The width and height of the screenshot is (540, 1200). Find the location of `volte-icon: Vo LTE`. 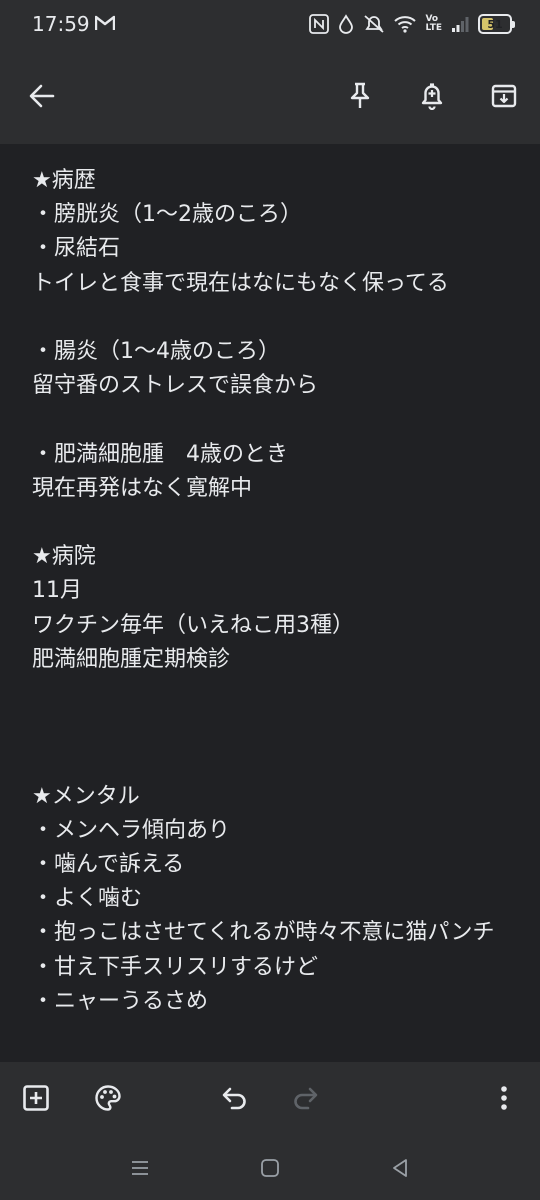

volte-icon: Vo LTE is located at coordinates (433, 23).